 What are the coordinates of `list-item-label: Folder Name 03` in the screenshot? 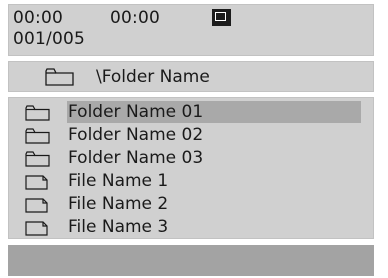 It's located at (136, 158).